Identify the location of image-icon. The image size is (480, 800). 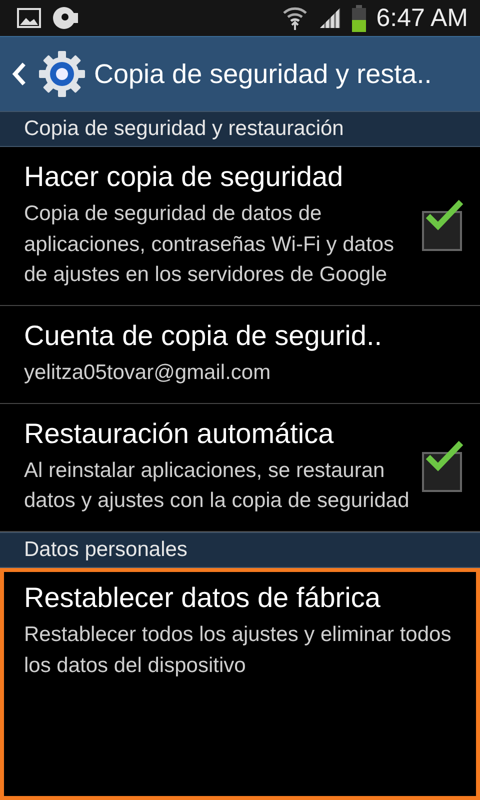
(29, 18).